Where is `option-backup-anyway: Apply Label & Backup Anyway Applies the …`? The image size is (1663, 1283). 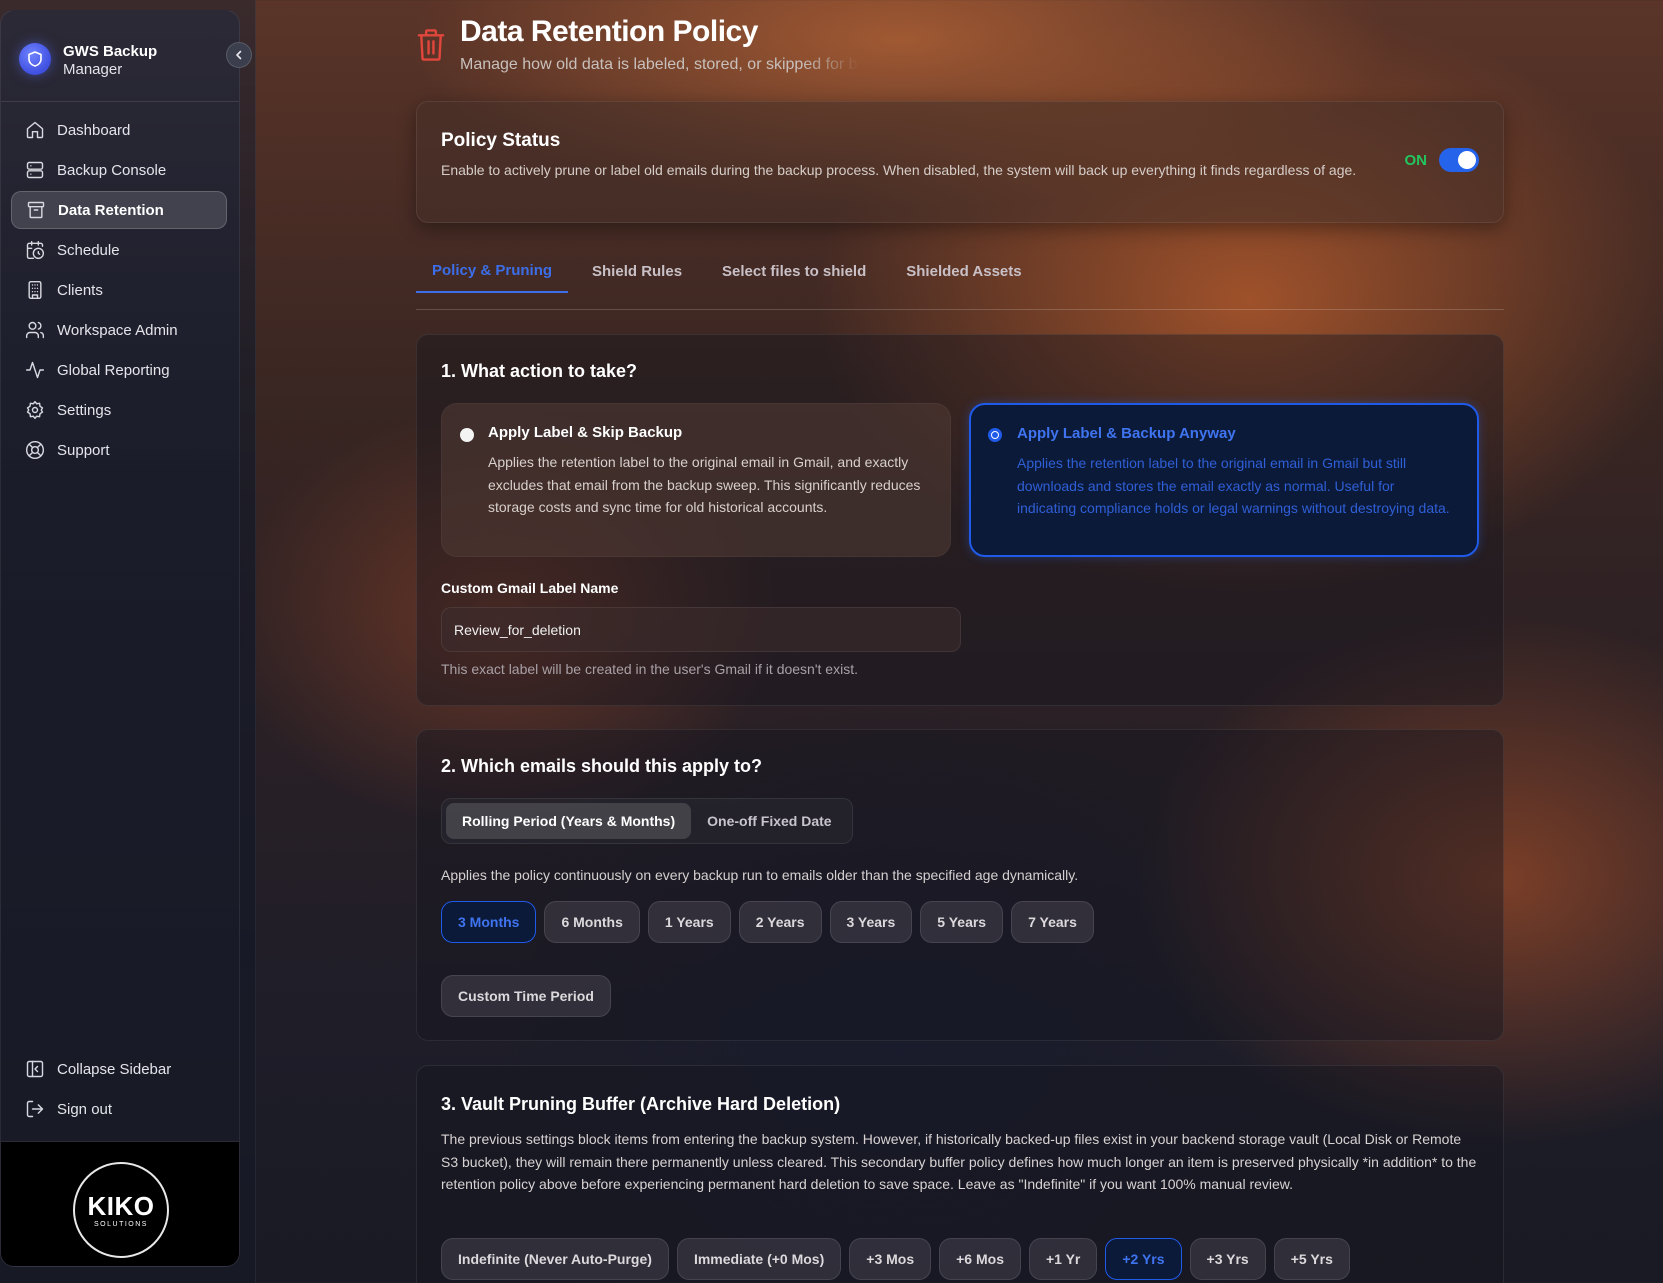
option-backup-anyway: Apply Label & Backup Anyway Applies the … is located at coordinates (1224, 480).